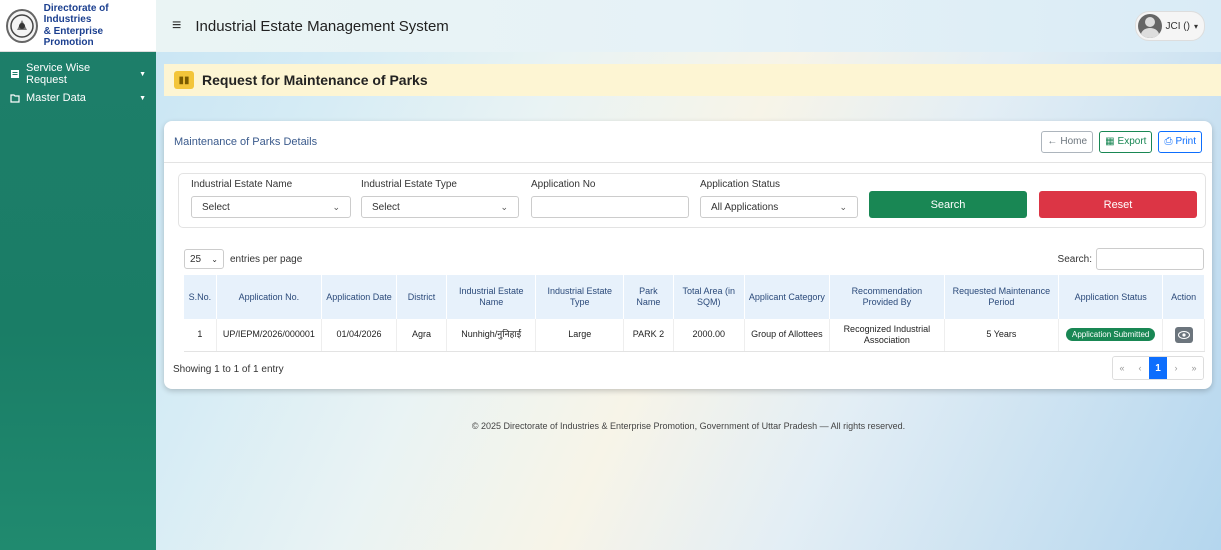 This screenshot has height=550, width=1221. Describe the element at coordinates (709, 297) in the screenshot. I see `column-header: Total Area (in SQM)` at that location.